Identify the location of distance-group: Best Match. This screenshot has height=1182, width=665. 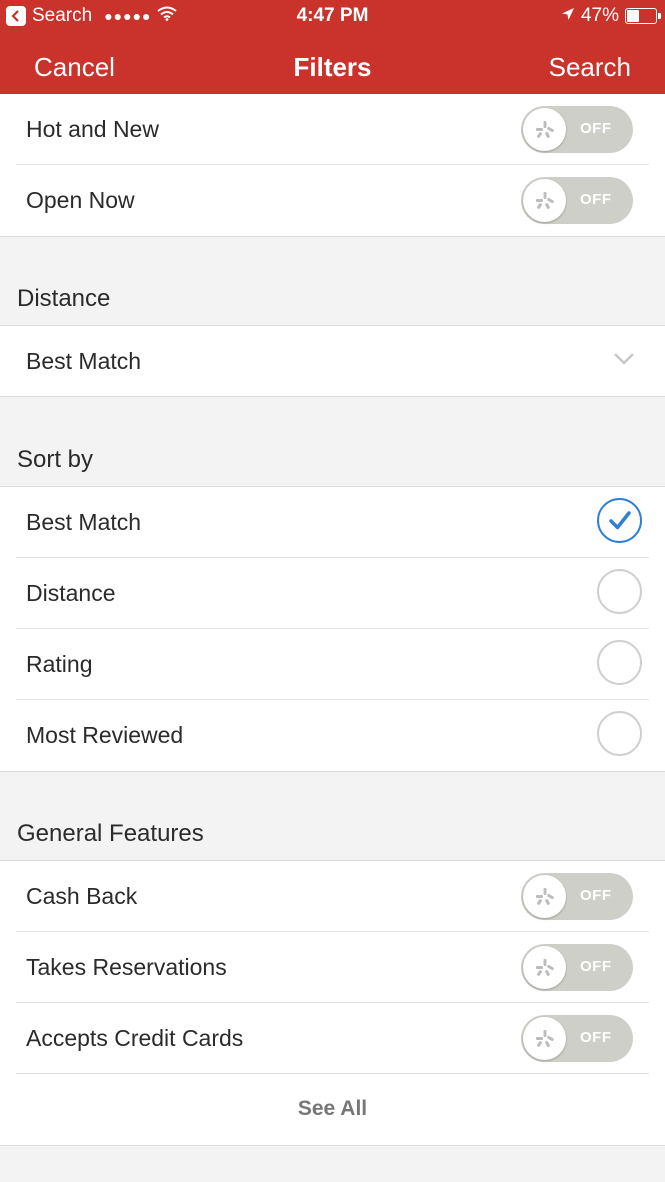
(332, 361).